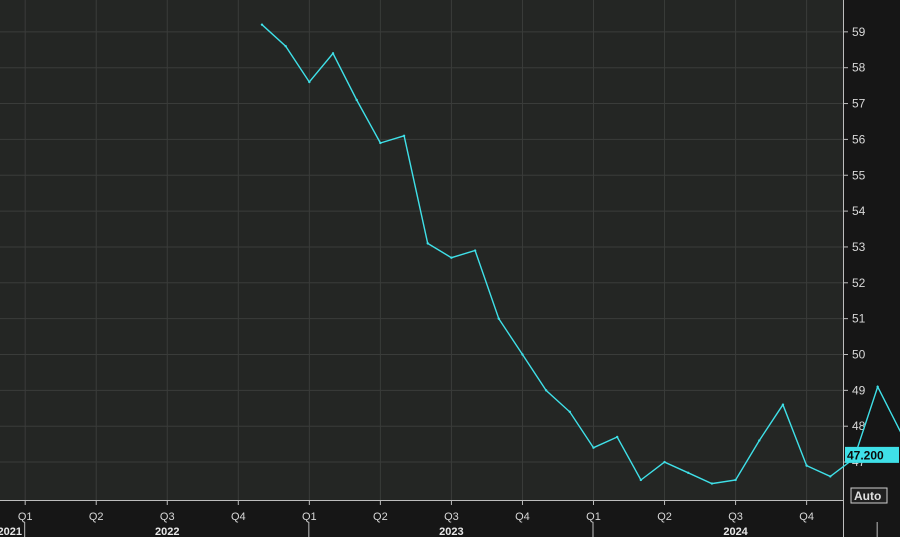 This screenshot has height=537, width=900. Describe the element at coordinates (867, 496) in the screenshot. I see `auto-scale-label: Auto` at that location.